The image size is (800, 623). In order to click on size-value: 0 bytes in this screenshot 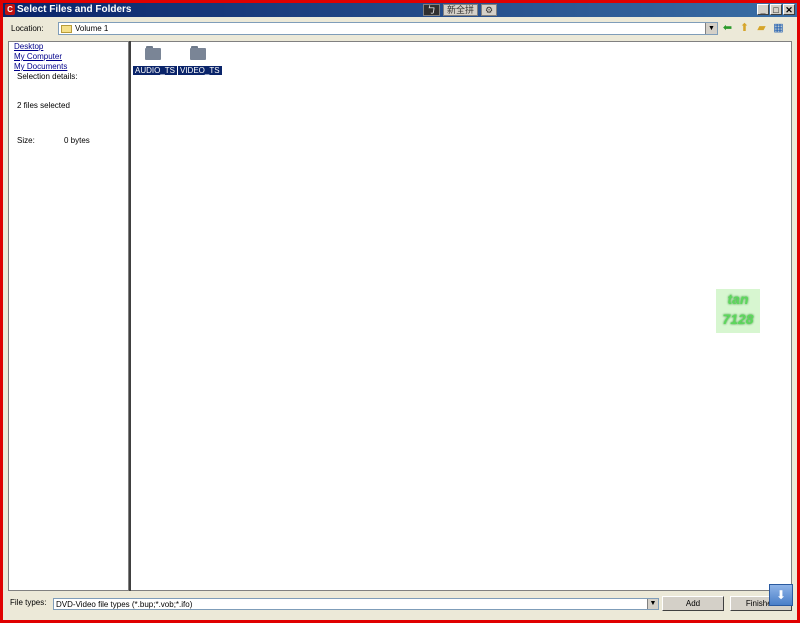, I will do `click(77, 140)`.